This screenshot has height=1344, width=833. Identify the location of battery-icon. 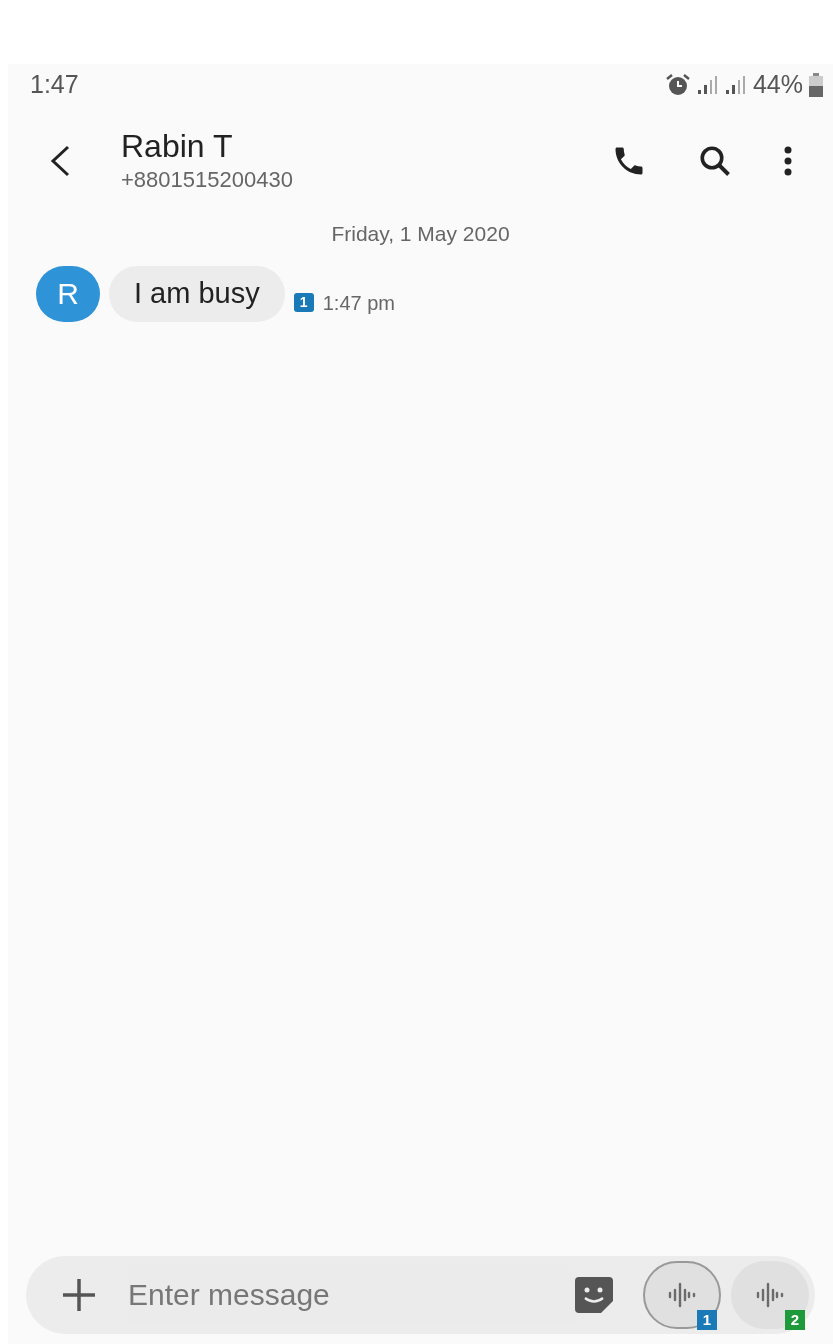
(816, 85).